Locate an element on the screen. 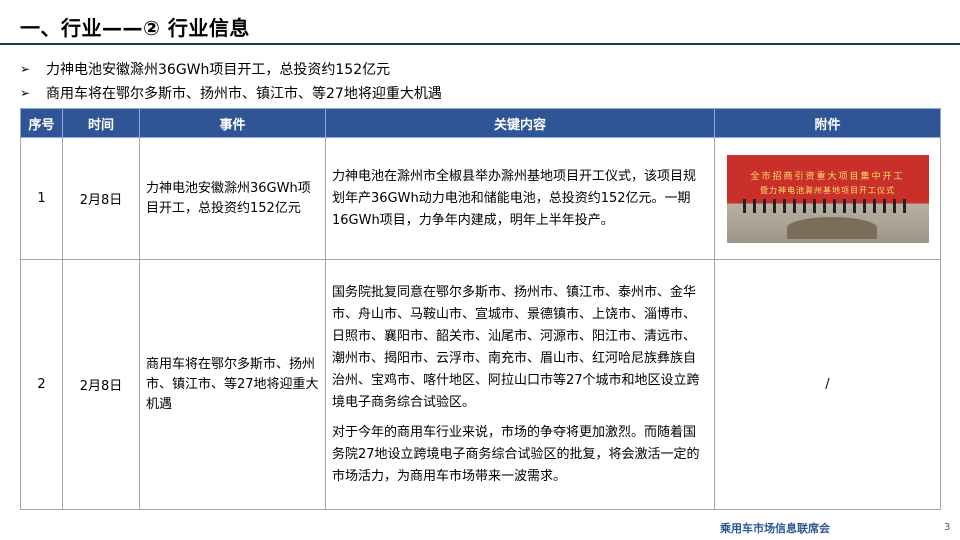  bullet-text: 力神电池安徽滁州36GWh项目开工，总投资约152亿元 is located at coordinates (218, 70).